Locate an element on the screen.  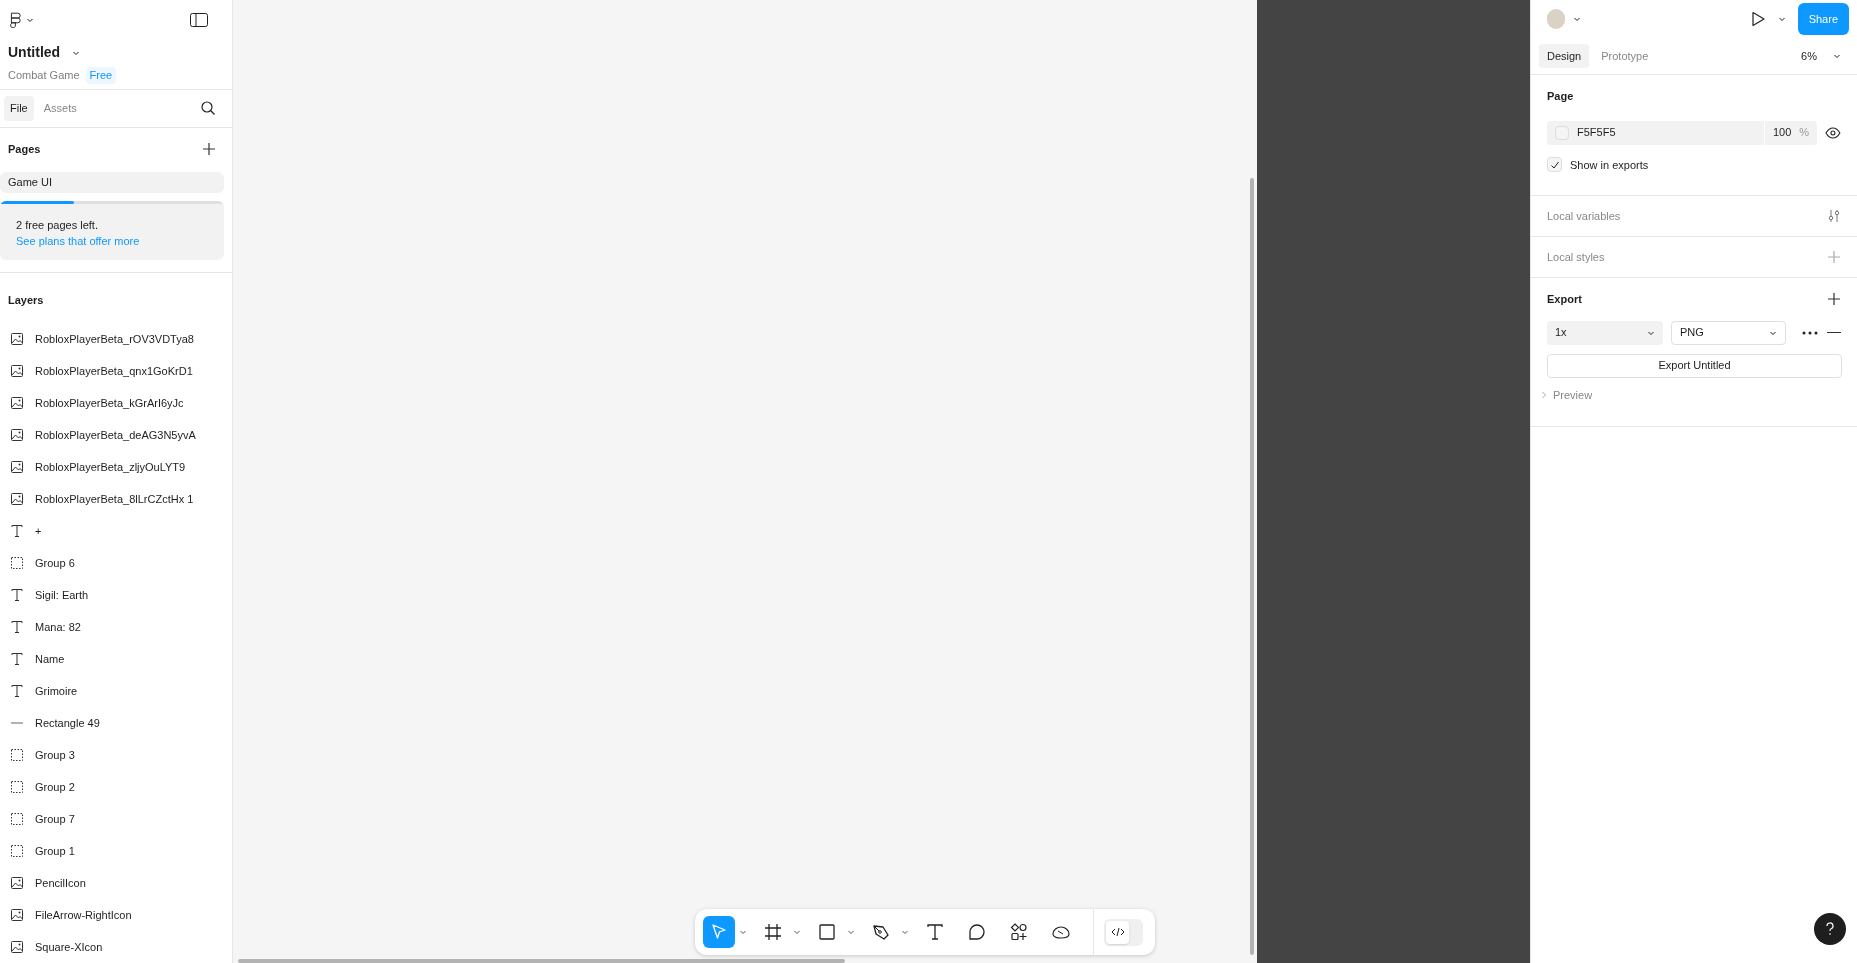
project-name: Combat Game is located at coordinates (44, 75).